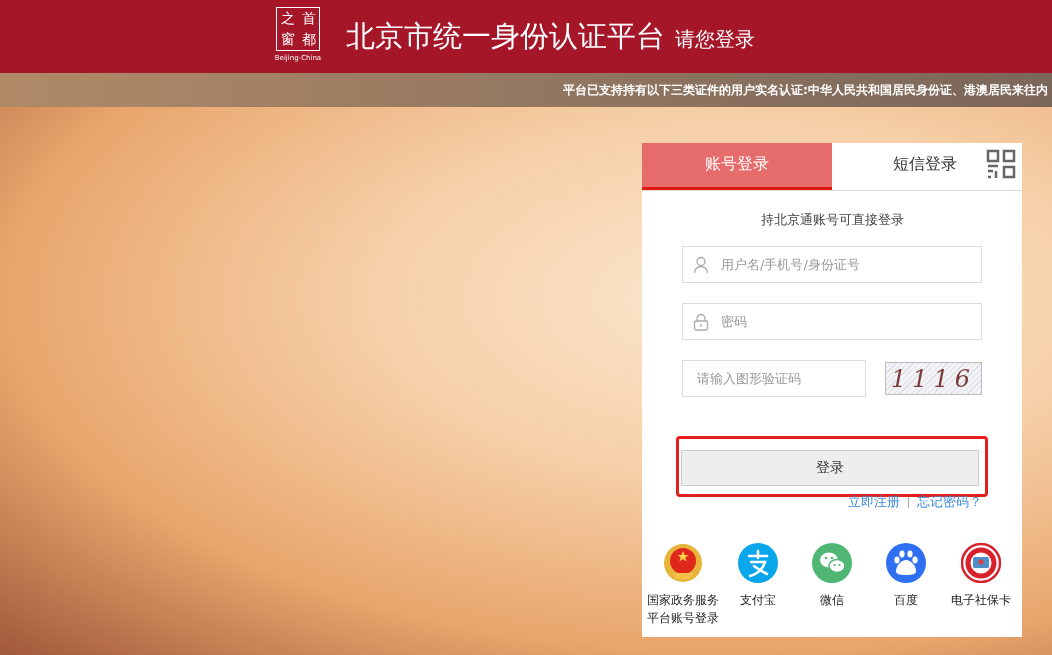 Image resolution: width=1052 pixels, height=655 pixels. Describe the element at coordinates (308, 18) in the screenshot. I see `logo-character: 首` at that location.